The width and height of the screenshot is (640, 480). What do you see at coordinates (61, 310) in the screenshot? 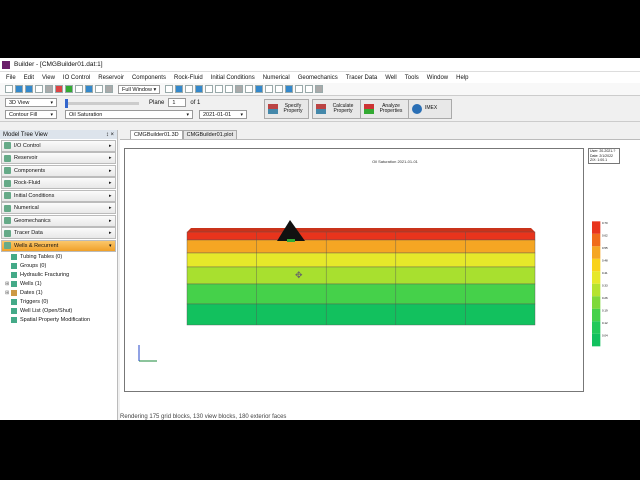
I see `tree-item-well-list: Well List (Open/Shut)` at bounding box center [61, 310].